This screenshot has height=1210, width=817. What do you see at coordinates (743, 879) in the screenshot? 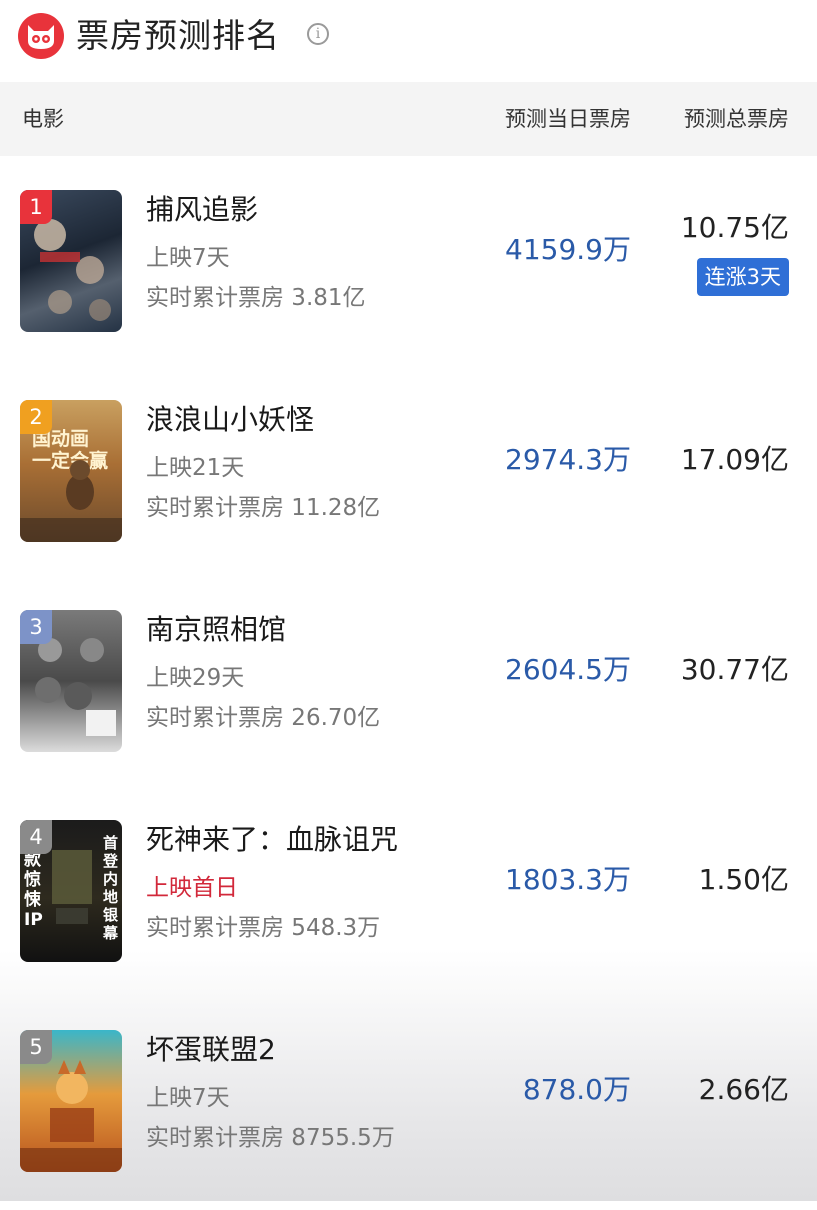
I see `total-forecast: 1.50亿` at bounding box center [743, 879].